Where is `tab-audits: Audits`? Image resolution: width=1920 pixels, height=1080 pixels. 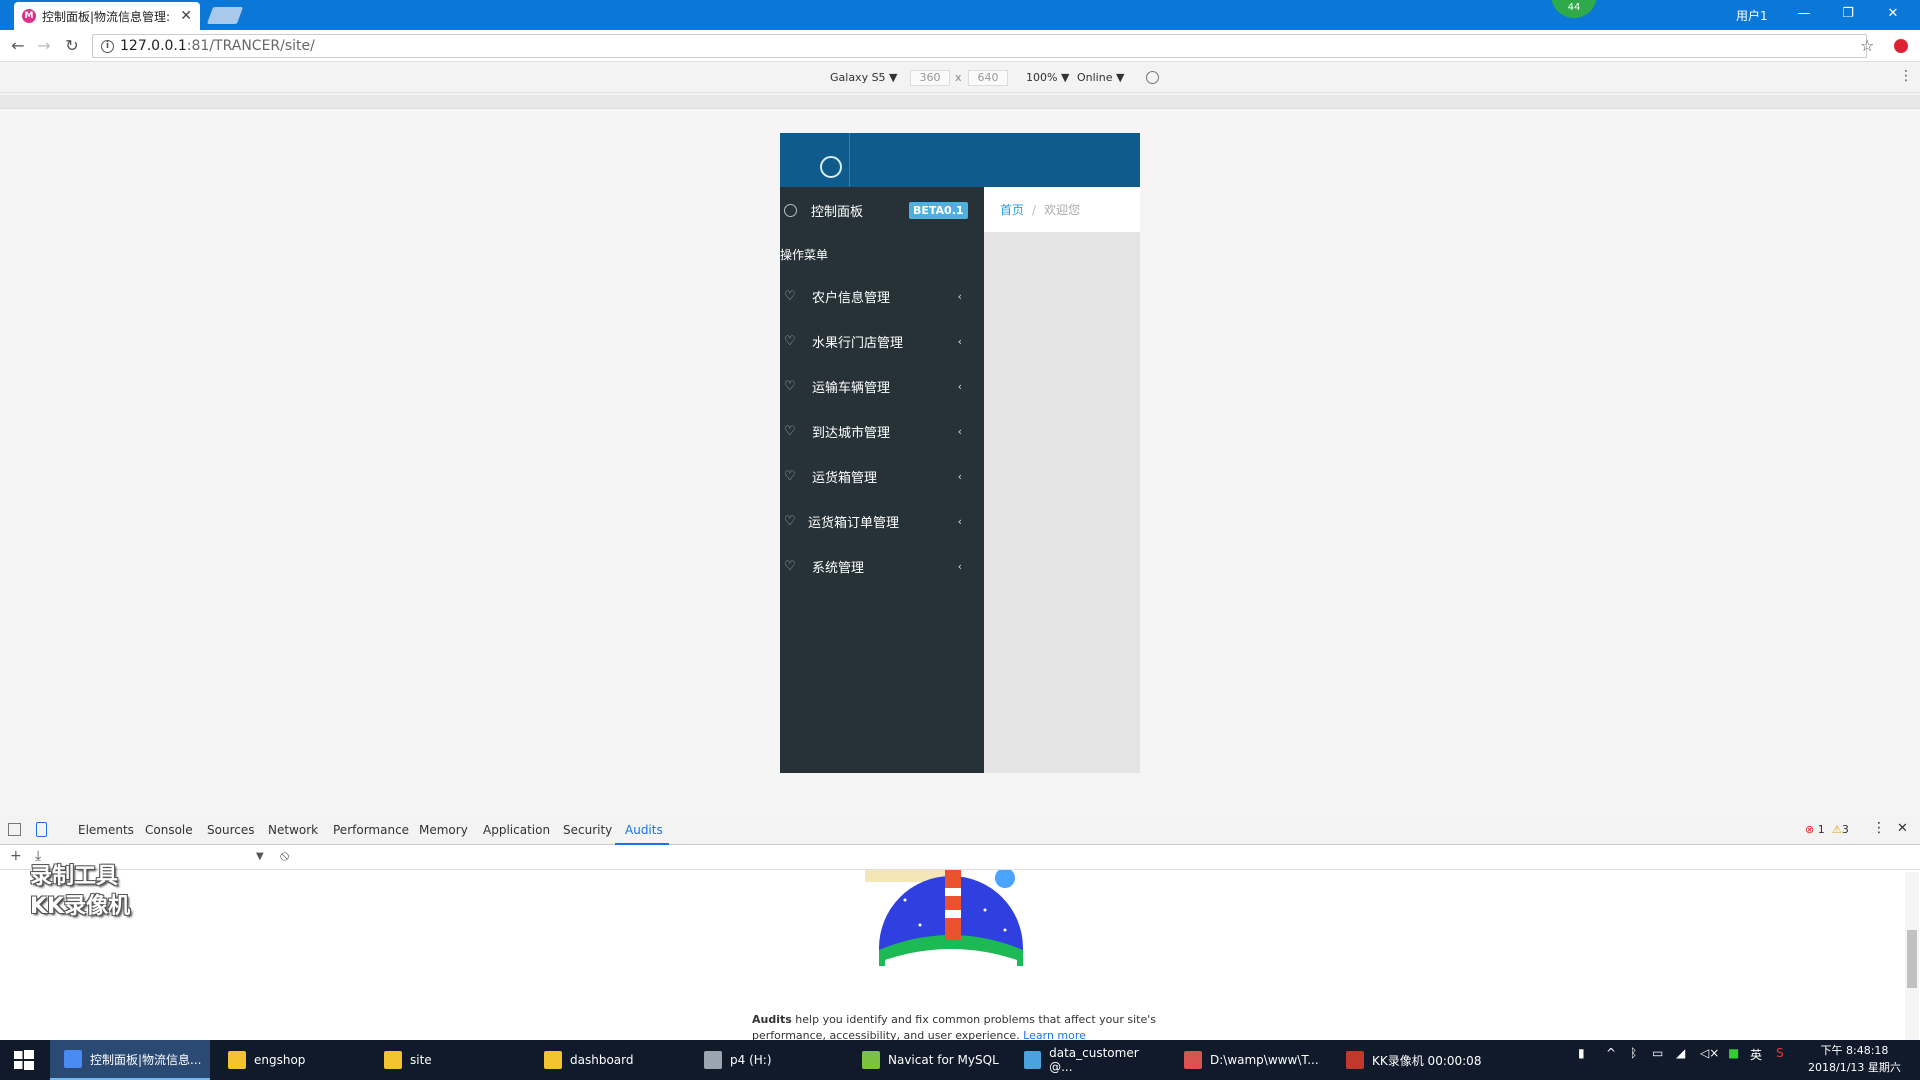
tab-audits: Audits is located at coordinates (644, 830).